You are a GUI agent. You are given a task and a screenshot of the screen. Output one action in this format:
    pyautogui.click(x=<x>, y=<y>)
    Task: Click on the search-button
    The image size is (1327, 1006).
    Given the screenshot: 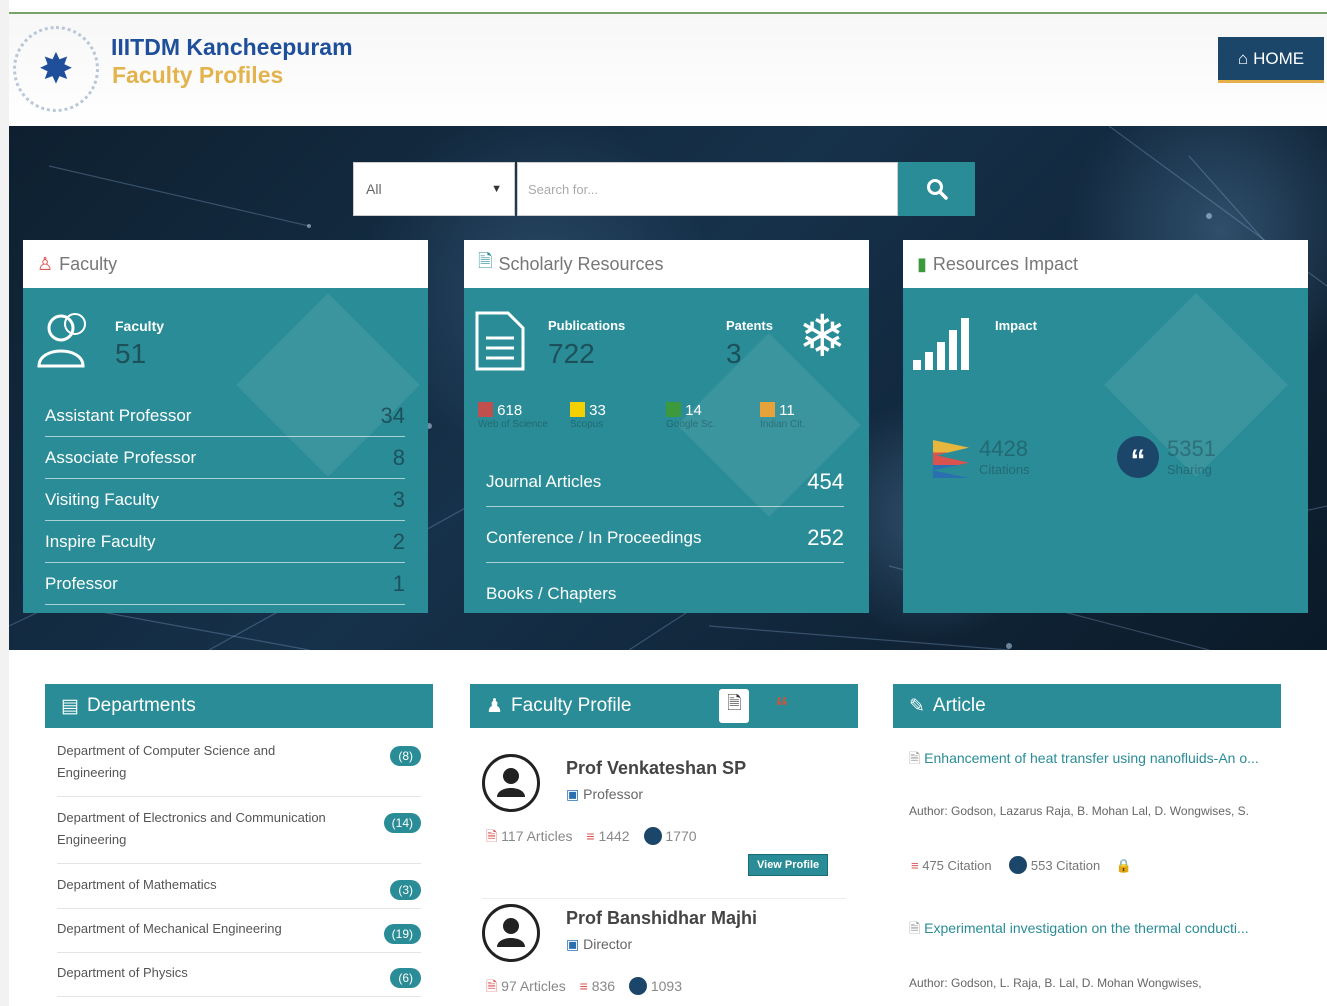 What is the action you would take?
    pyautogui.click(x=936, y=189)
    